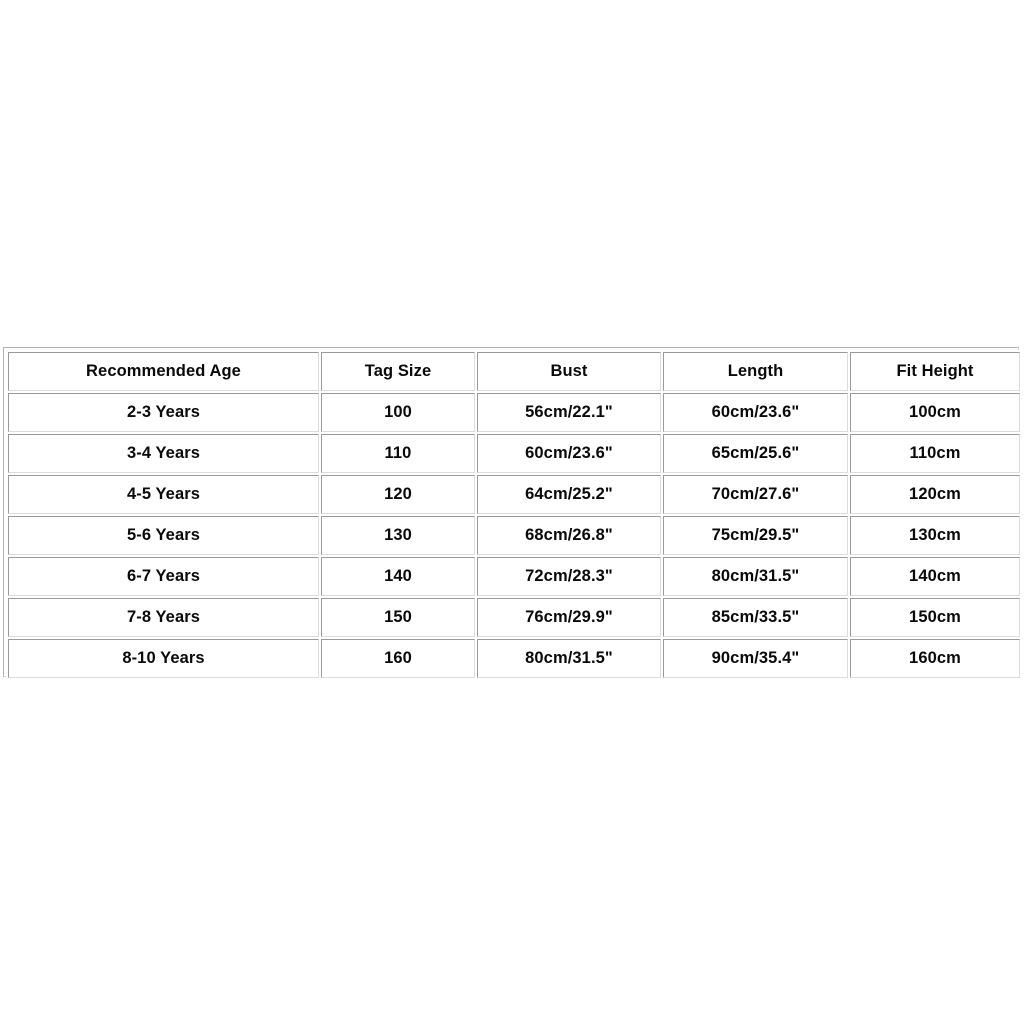 The height and width of the screenshot is (1024, 1024). What do you see at coordinates (163, 617) in the screenshot?
I see `cell-recommended-age: 7-8 Years` at bounding box center [163, 617].